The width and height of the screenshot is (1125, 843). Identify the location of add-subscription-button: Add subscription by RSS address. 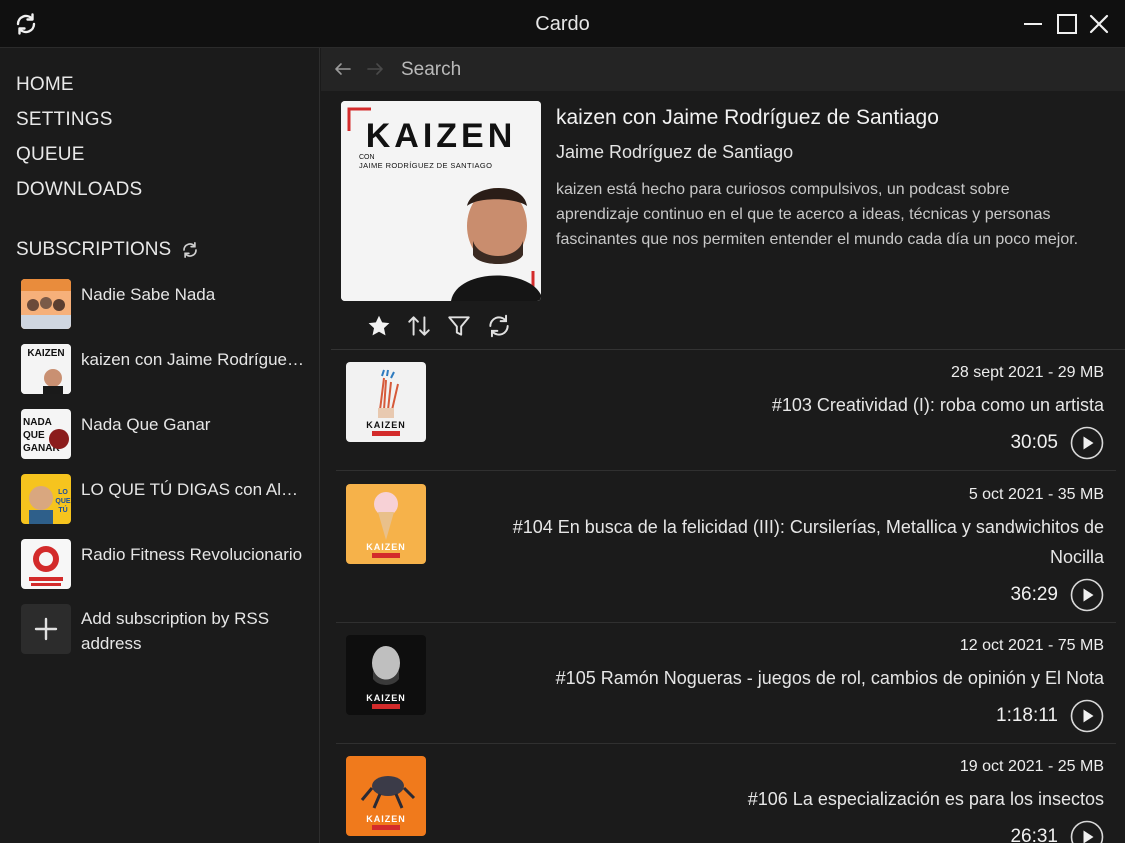
(166, 629).